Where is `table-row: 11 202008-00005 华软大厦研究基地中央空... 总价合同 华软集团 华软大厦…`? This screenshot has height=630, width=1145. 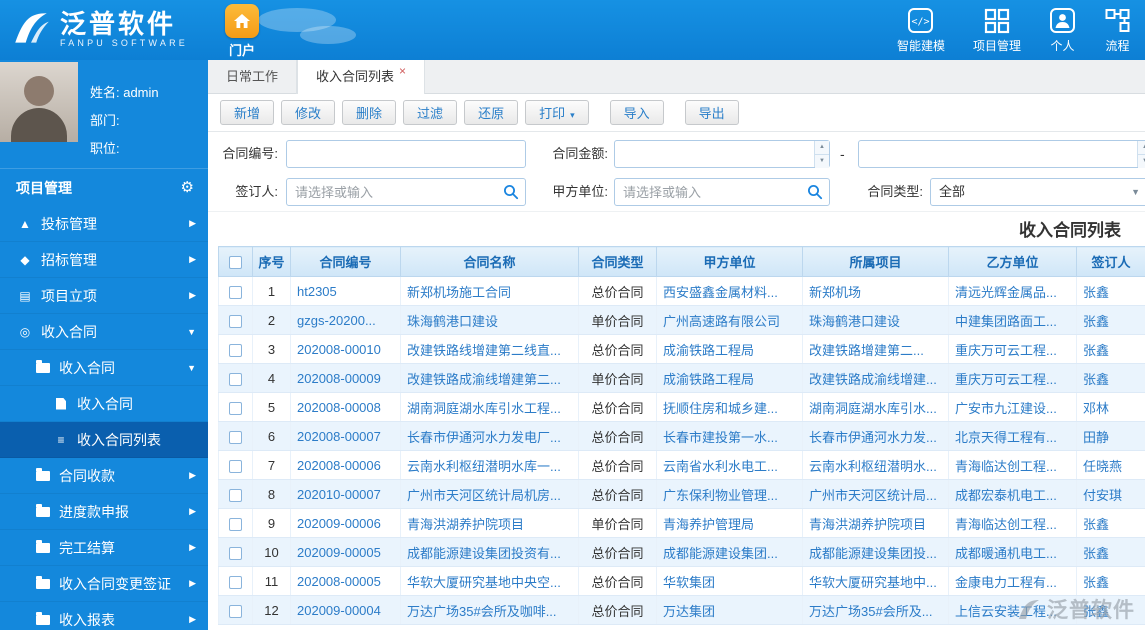
table-row: 11 202008-00005 华软大厦研究基地中央空... 总价合同 华软集团 华软大厦… is located at coordinates (681, 581).